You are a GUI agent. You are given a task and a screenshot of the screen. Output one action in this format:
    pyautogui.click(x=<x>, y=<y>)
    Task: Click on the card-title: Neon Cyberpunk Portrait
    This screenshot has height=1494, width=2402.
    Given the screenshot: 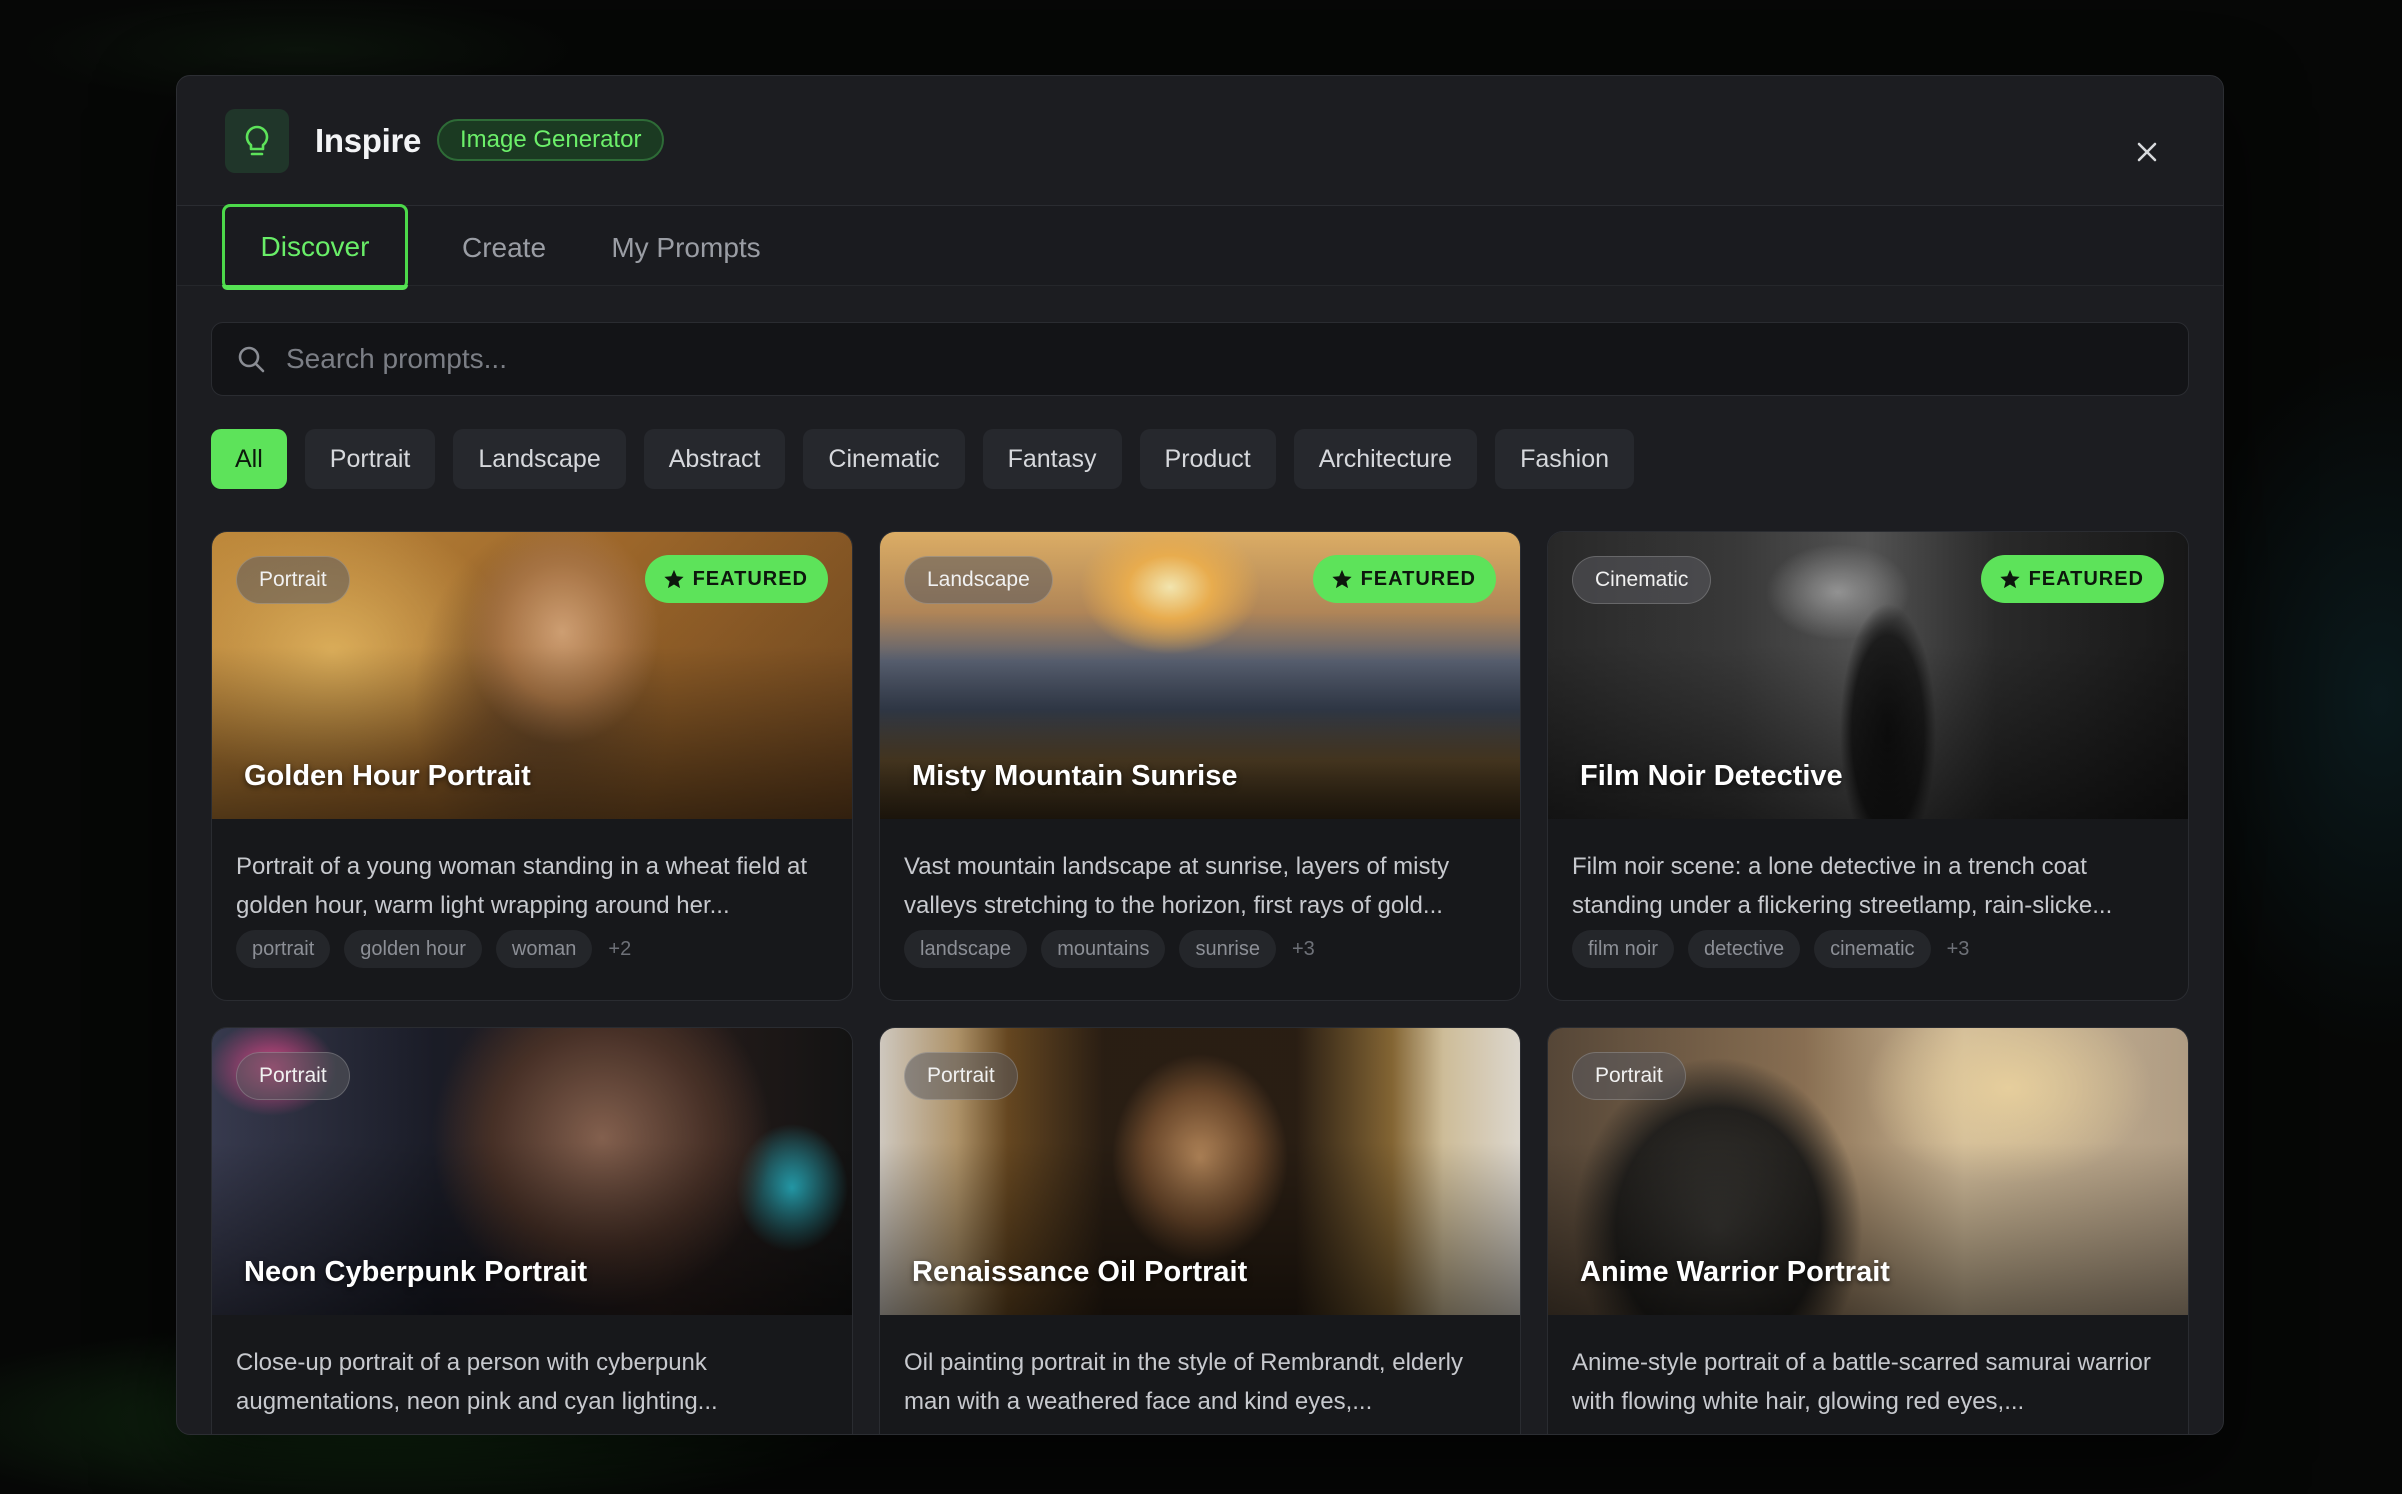 What is the action you would take?
    pyautogui.click(x=416, y=1272)
    